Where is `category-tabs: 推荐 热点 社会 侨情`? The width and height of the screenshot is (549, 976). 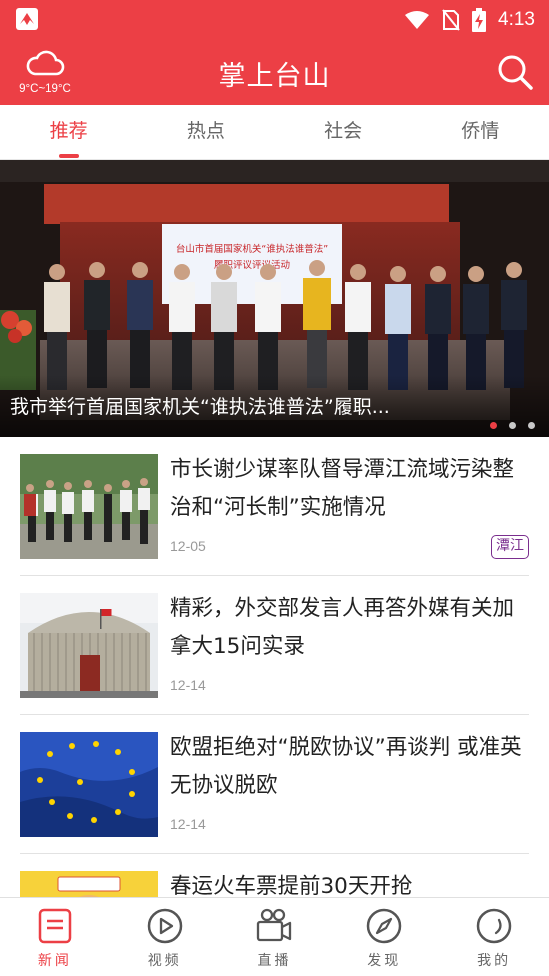 category-tabs: 推荐 热点 社会 侨情 is located at coordinates (274, 132).